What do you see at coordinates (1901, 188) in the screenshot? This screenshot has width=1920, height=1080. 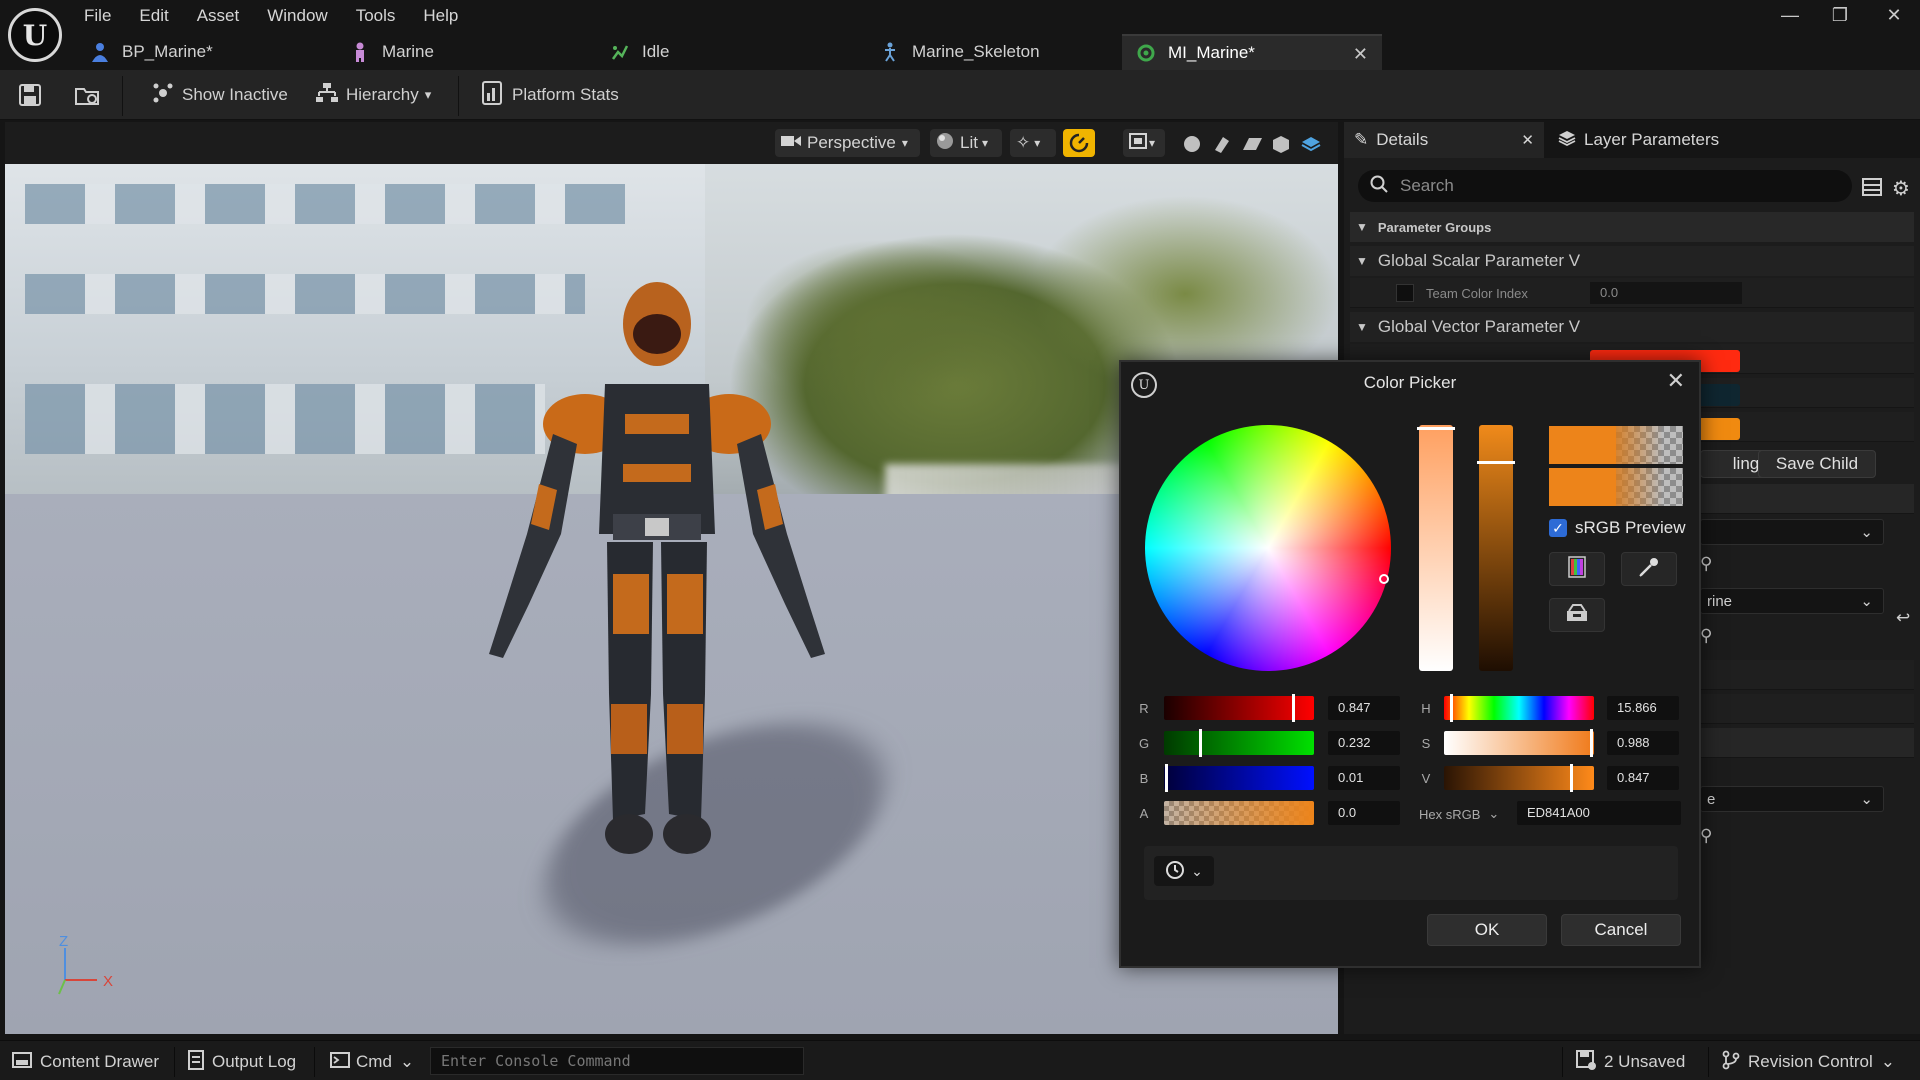 I see `settings-gear-icon: ⚙` at bounding box center [1901, 188].